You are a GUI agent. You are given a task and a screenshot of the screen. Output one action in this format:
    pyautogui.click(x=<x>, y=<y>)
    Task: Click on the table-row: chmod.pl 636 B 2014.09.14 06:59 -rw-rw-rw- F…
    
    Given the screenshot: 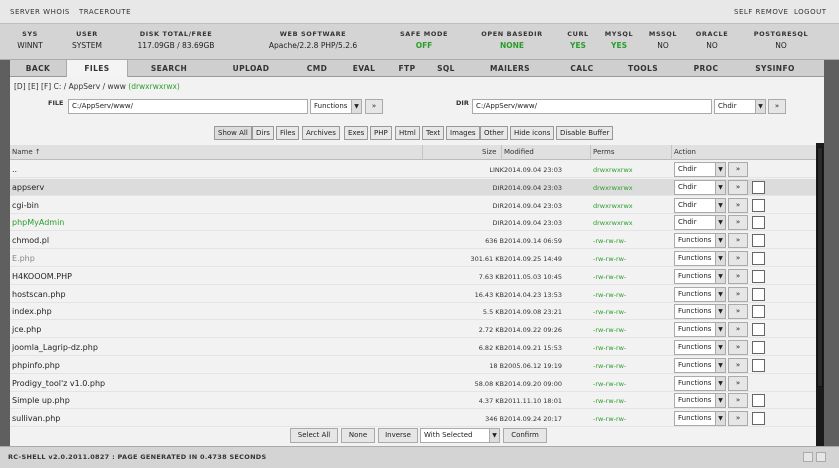 What is the action you would take?
    pyautogui.click(x=413, y=241)
    